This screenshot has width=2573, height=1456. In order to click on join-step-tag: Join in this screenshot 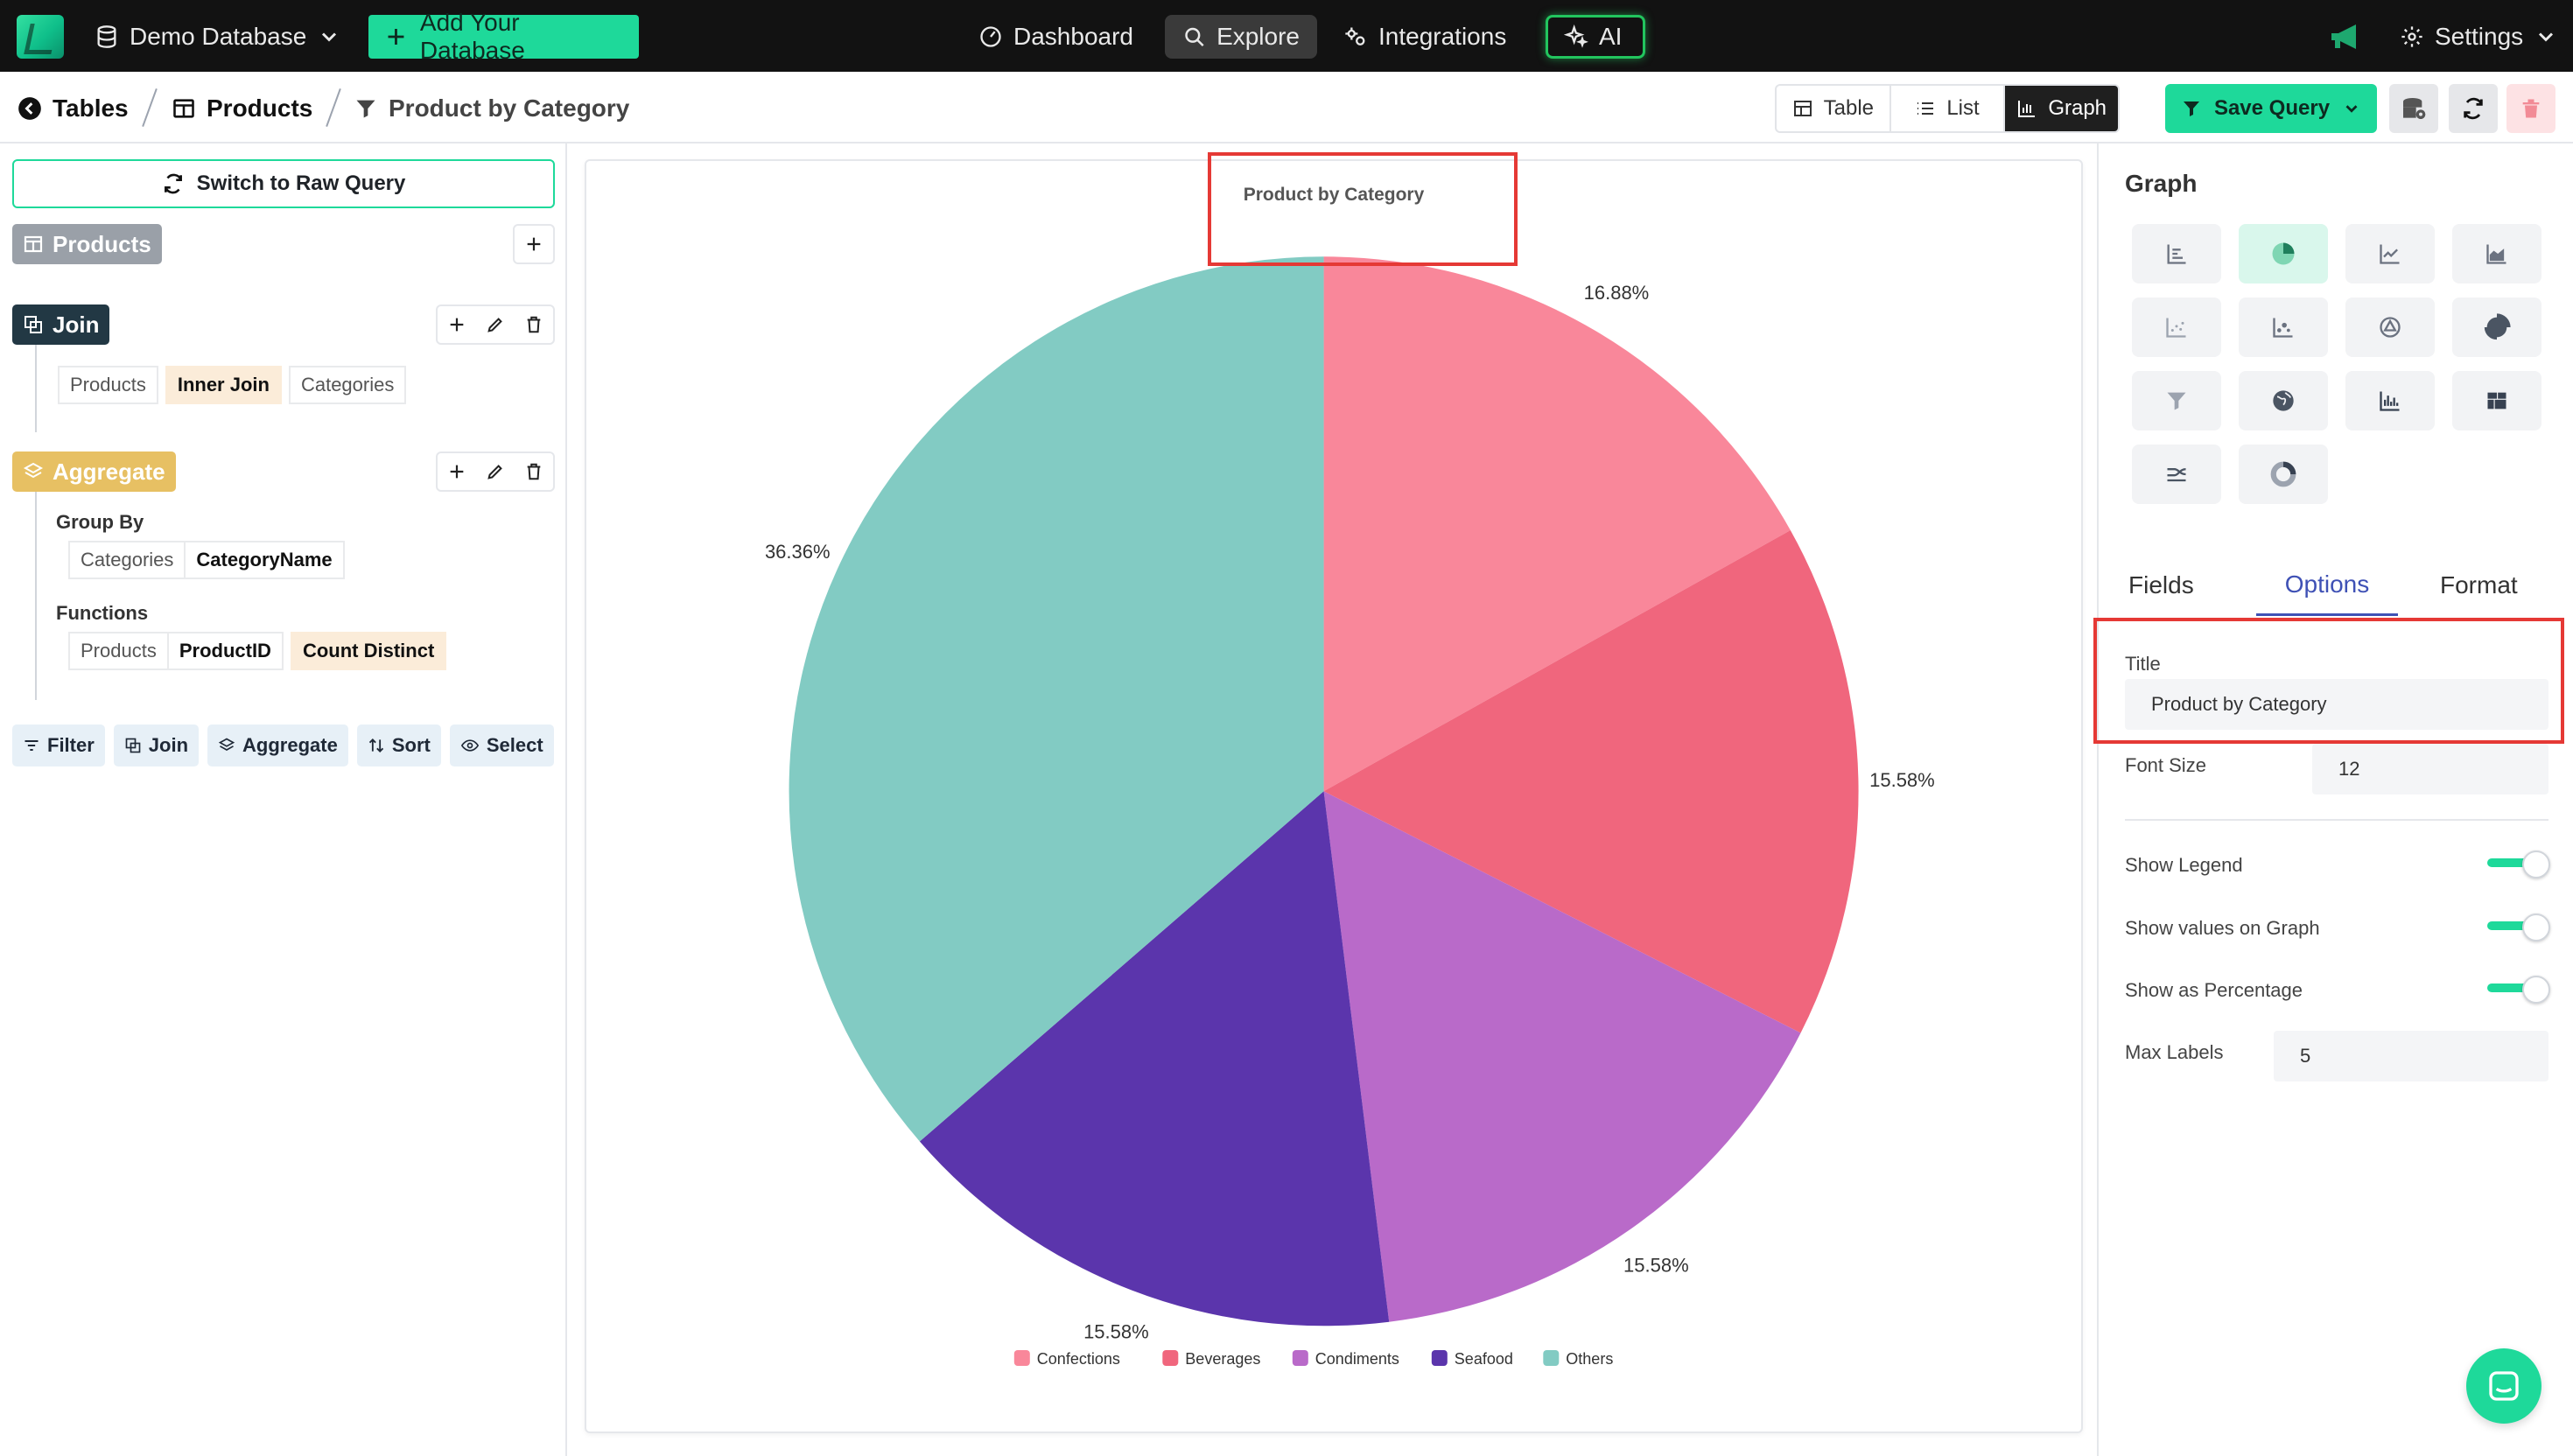, I will do `click(61, 324)`.